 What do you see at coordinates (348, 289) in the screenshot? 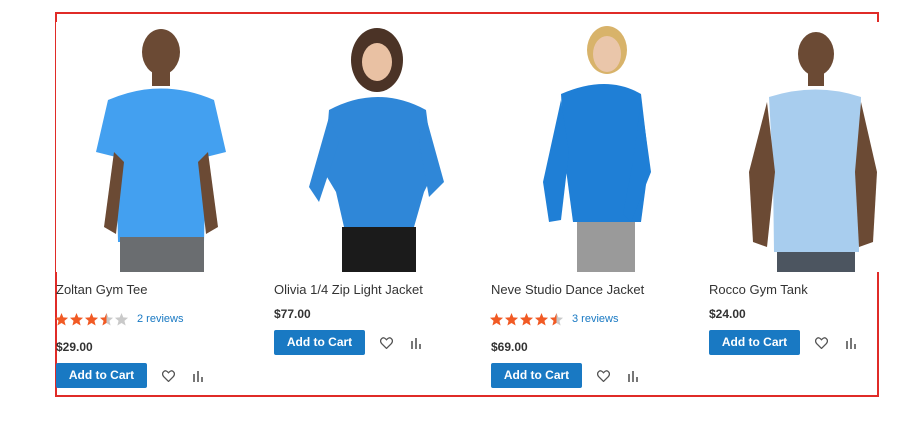
I see `product-name: Olivia 1/4 Zip Light Jacket` at bounding box center [348, 289].